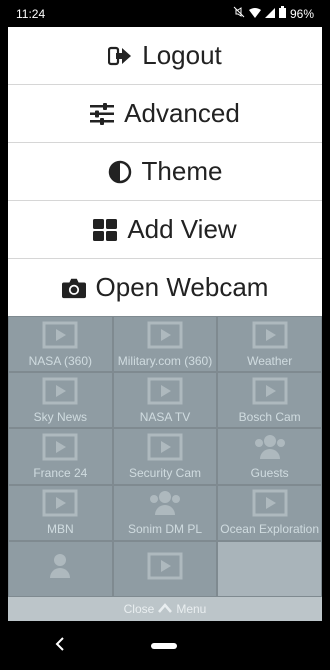  What do you see at coordinates (182, 55) in the screenshot?
I see `logout-label: Logout` at bounding box center [182, 55].